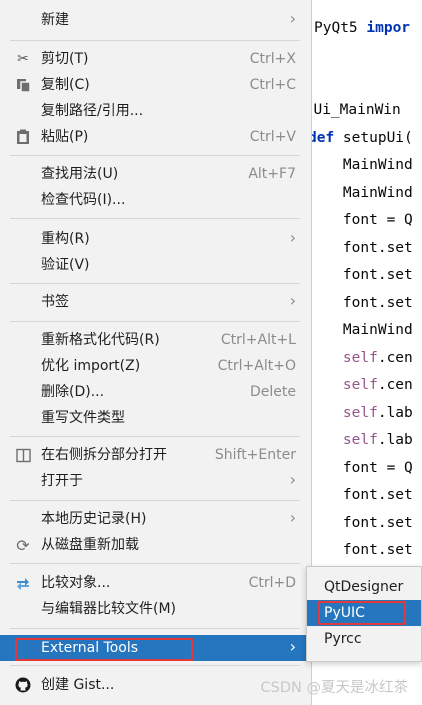 Image resolution: width=422 pixels, height=705 pixels. I want to click on menu-item-compare-with-editor: 与编辑器比较文件(M), so click(155, 609).